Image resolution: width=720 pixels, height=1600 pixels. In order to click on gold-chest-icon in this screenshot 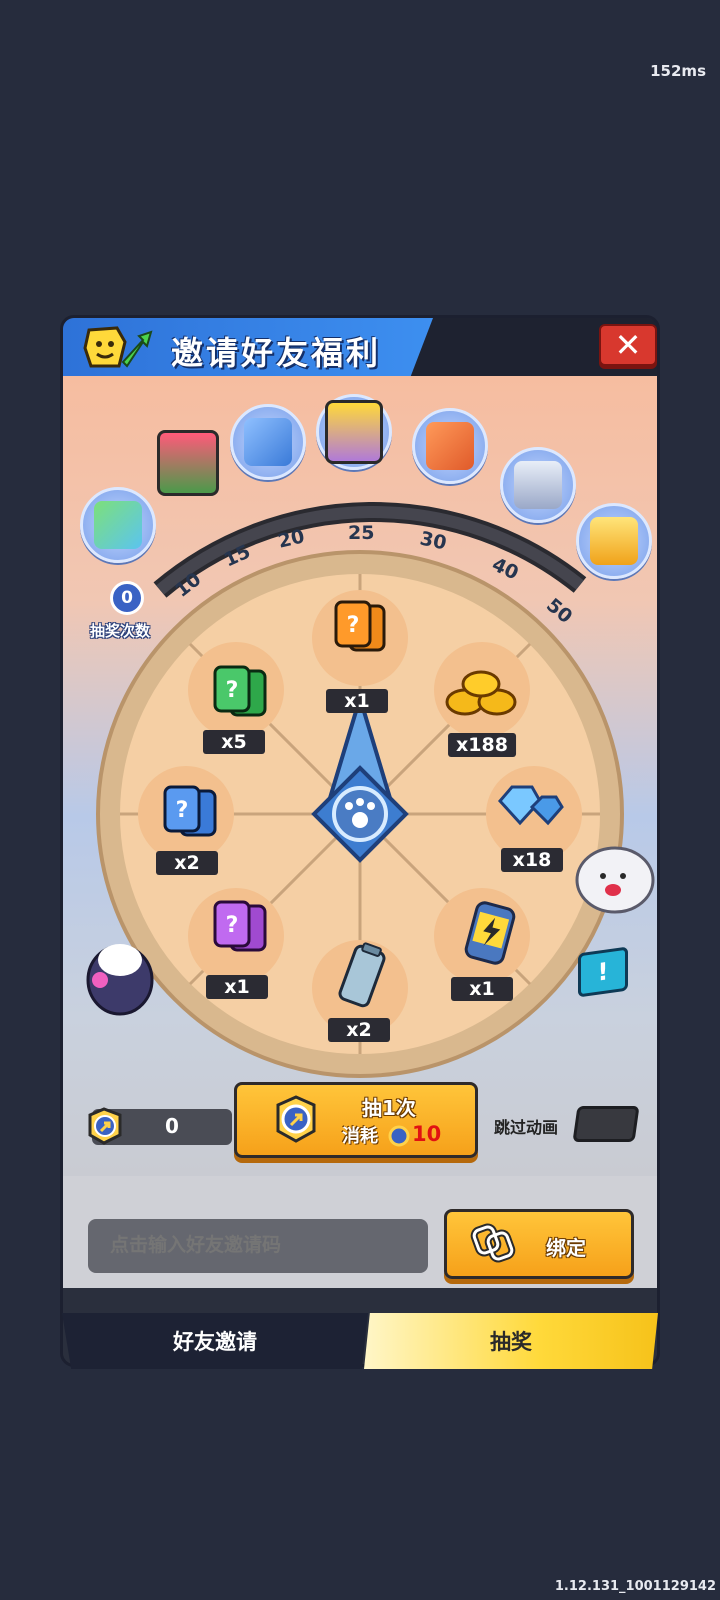, I will do `click(614, 541)`.